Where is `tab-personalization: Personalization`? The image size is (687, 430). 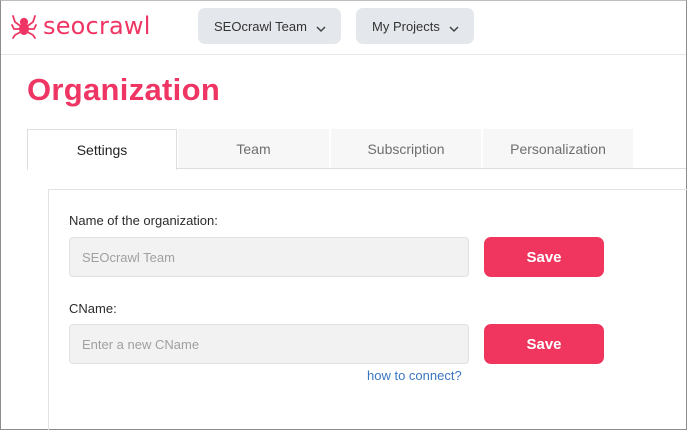
tab-personalization: Personalization is located at coordinates (558, 149).